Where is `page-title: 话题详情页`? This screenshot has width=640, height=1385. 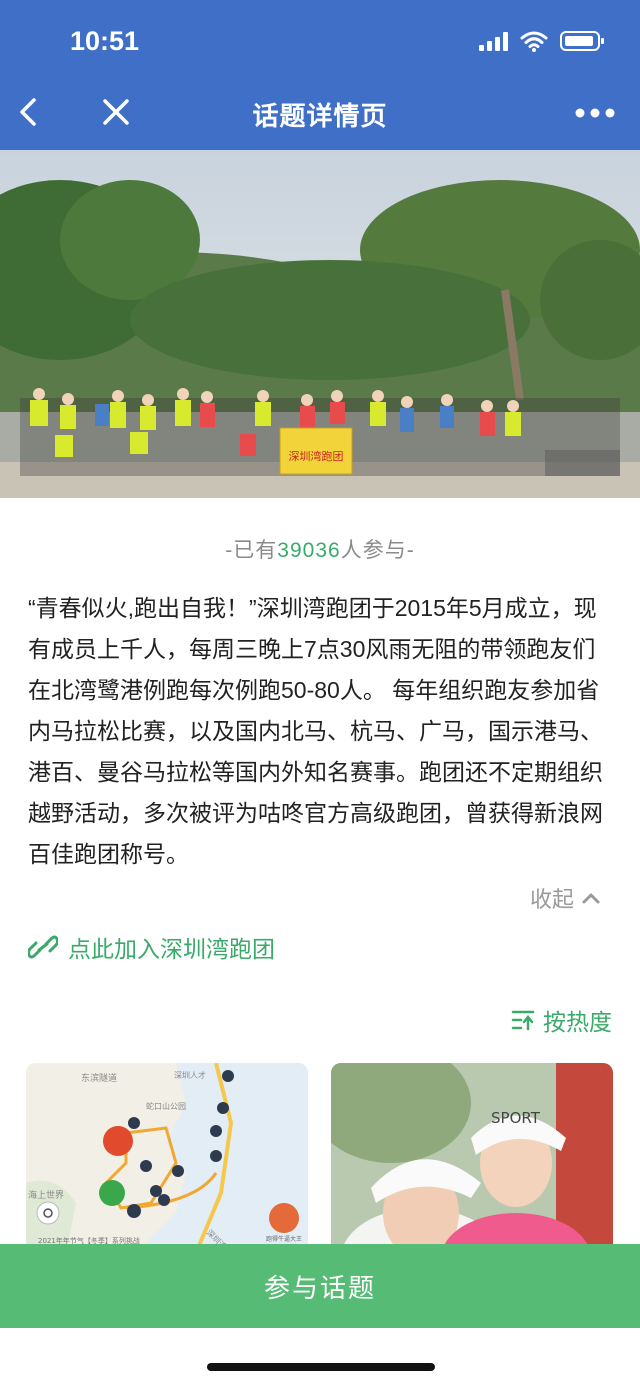
page-title: 话题详情页 is located at coordinates (320, 116).